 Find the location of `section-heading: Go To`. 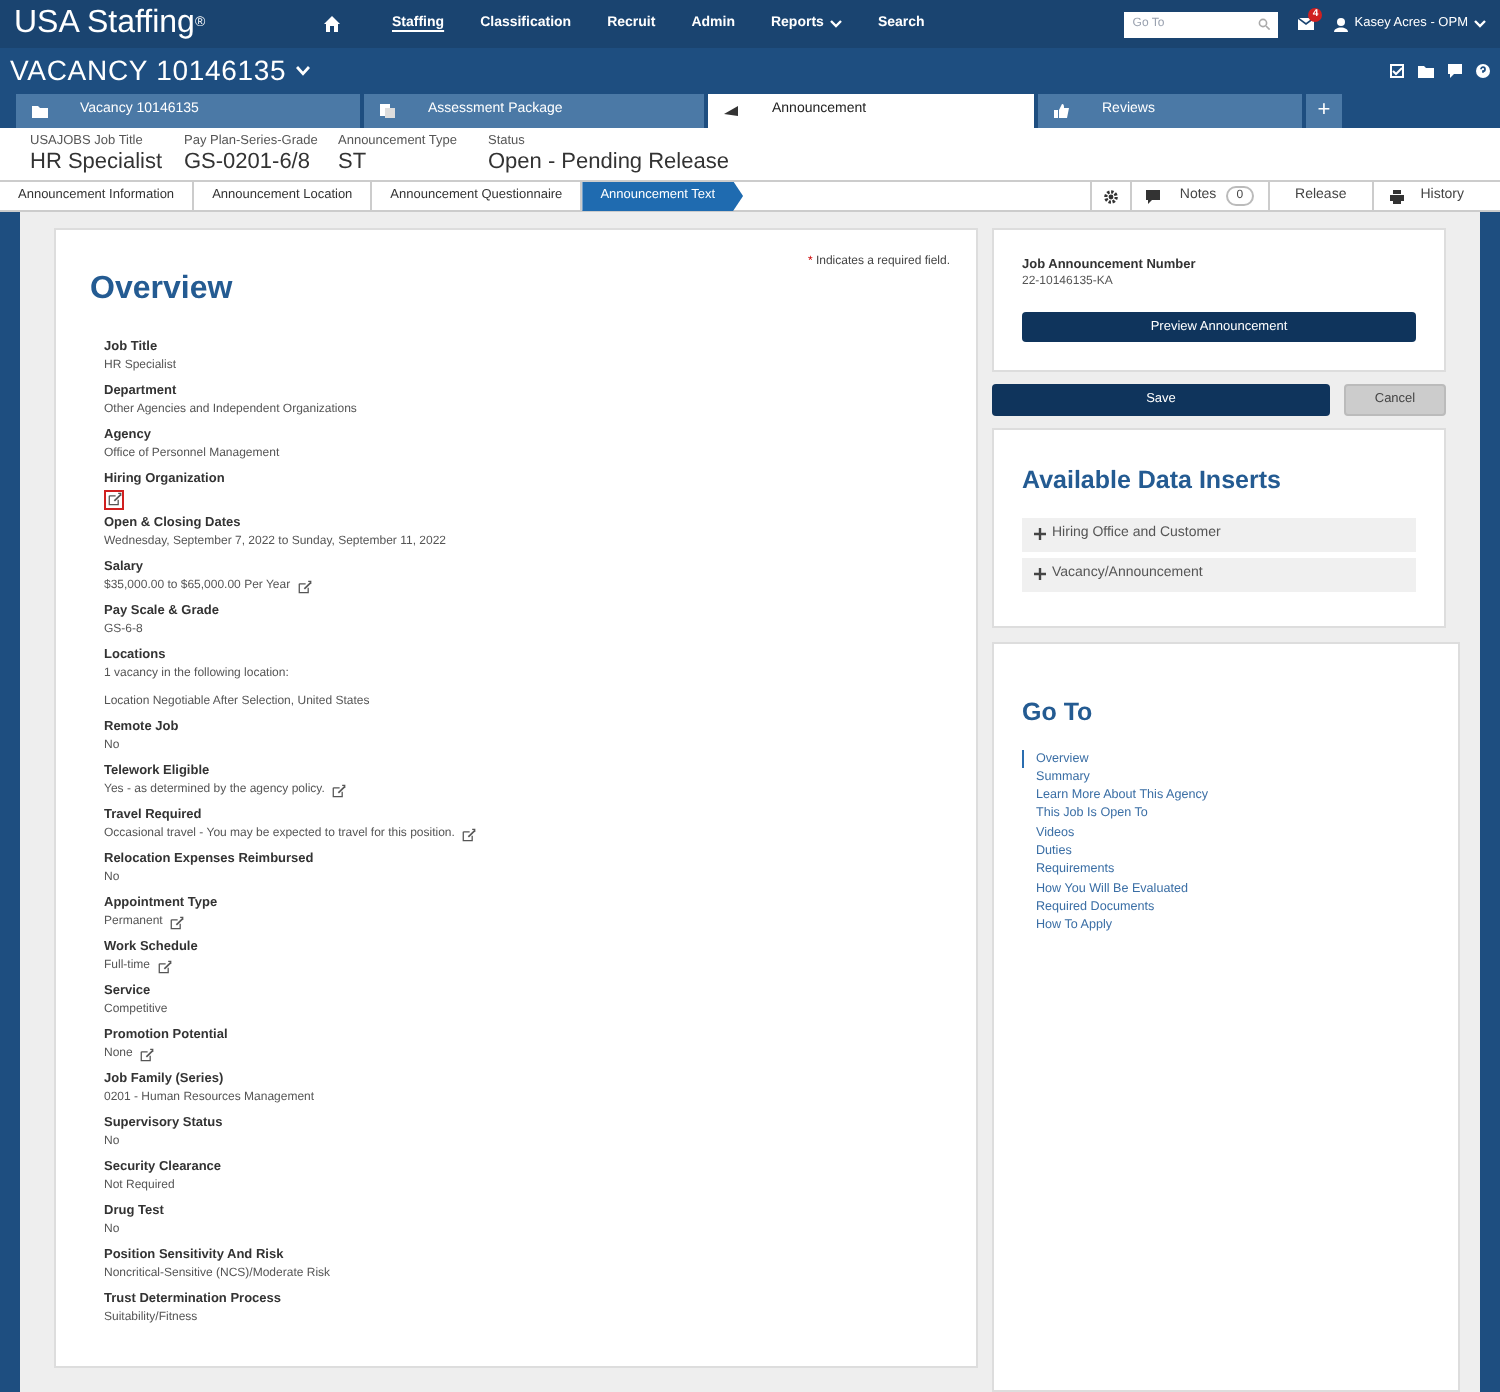

section-heading: Go To is located at coordinates (1058, 712).